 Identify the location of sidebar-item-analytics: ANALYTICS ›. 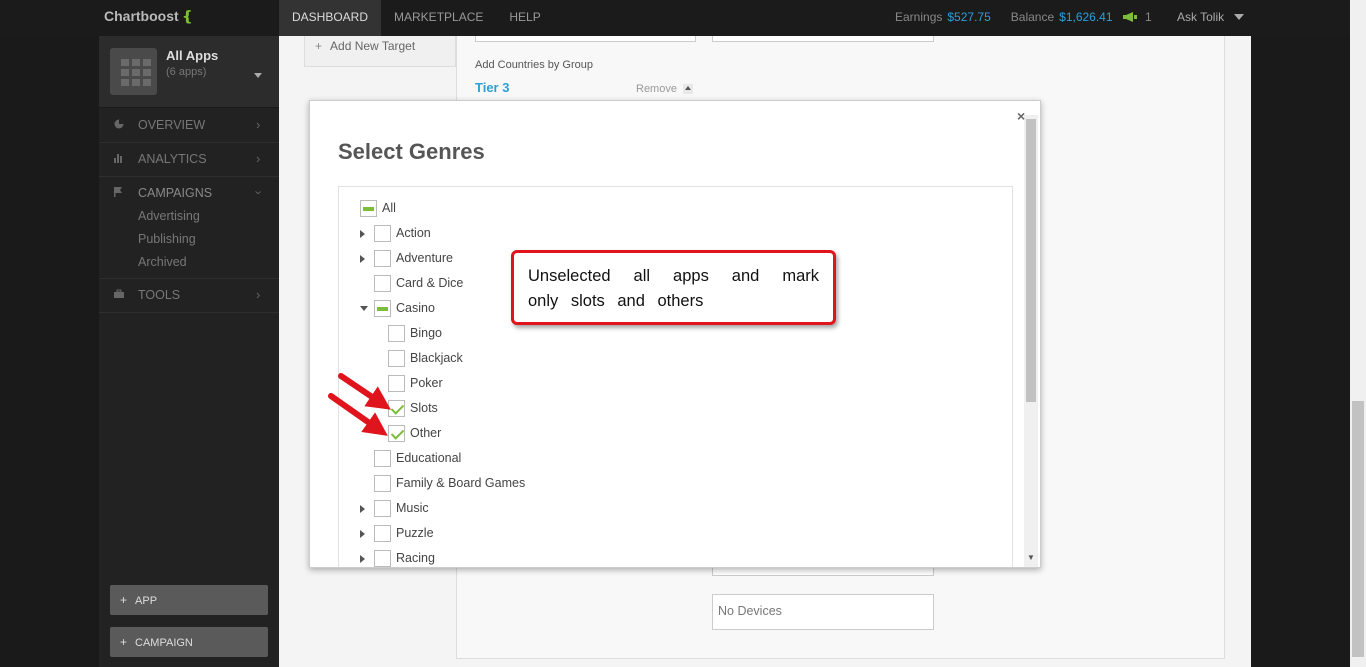
(189, 159).